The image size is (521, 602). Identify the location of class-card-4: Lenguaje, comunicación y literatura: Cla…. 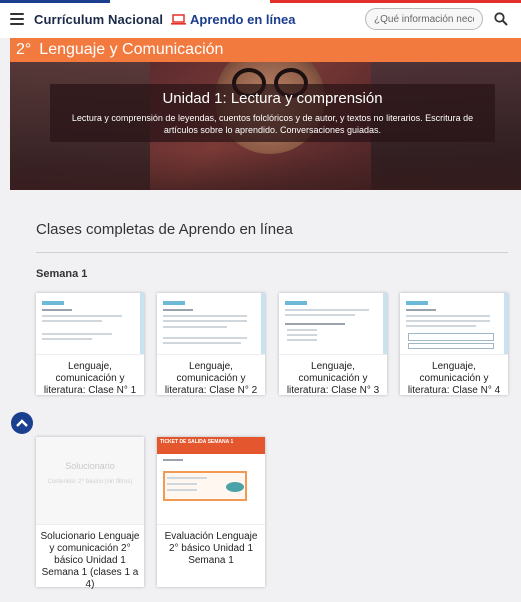
(454, 344).